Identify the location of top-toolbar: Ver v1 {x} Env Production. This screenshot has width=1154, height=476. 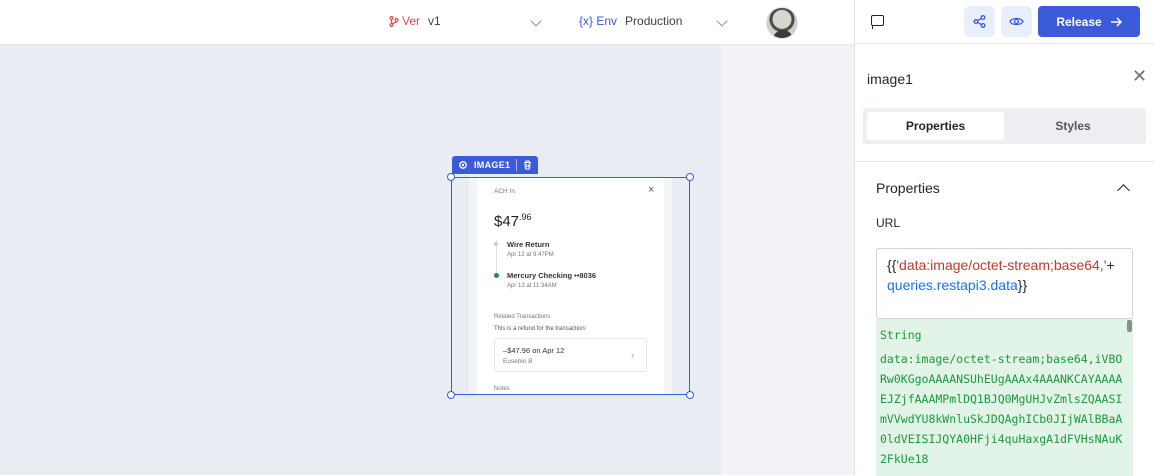
(427, 22).